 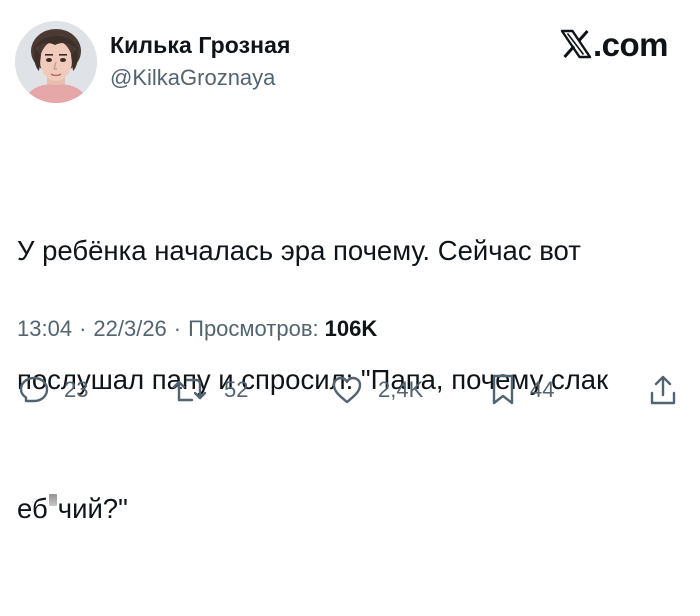 What do you see at coordinates (576, 44) in the screenshot?
I see `x-logo-icon` at bounding box center [576, 44].